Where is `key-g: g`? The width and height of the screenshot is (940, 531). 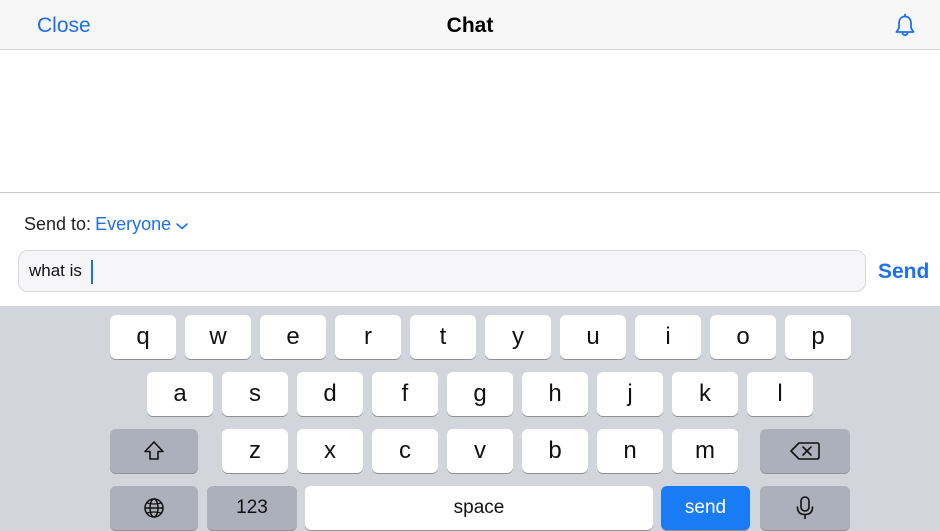 key-g: g is located at coordinates (480, 394).